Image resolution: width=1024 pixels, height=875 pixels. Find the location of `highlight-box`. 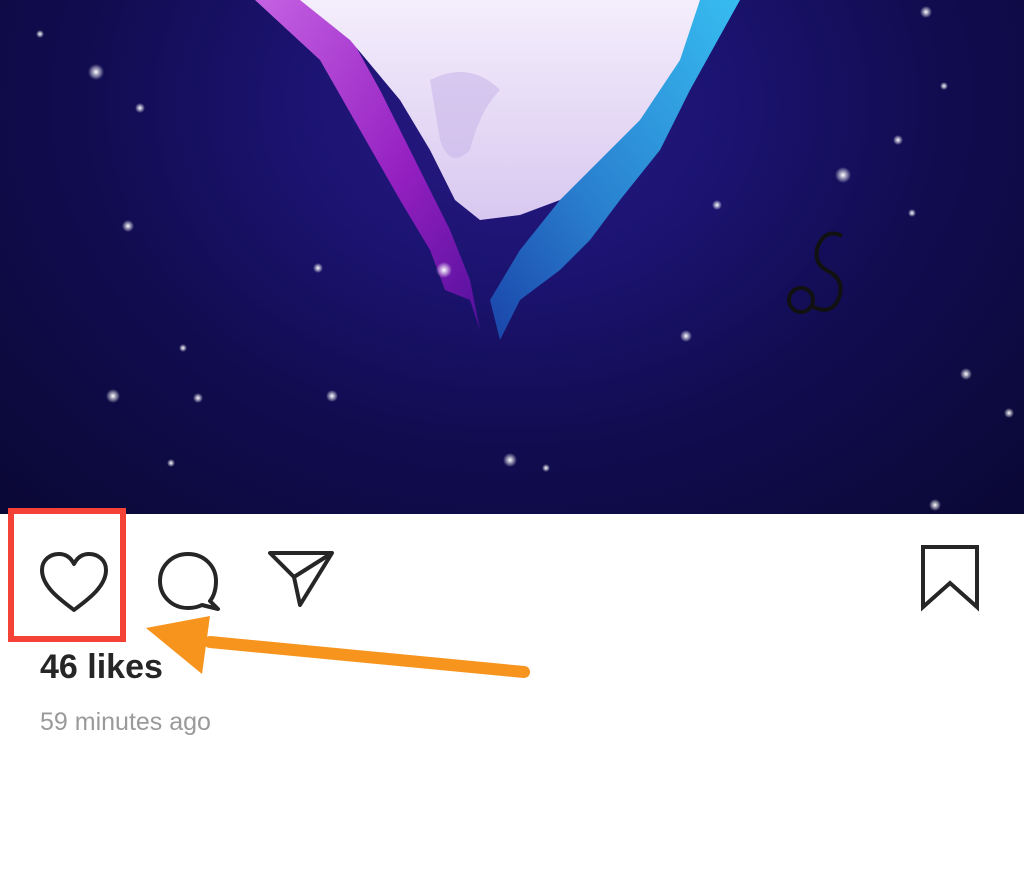

highlight-box is located at coordinates (67, 575).